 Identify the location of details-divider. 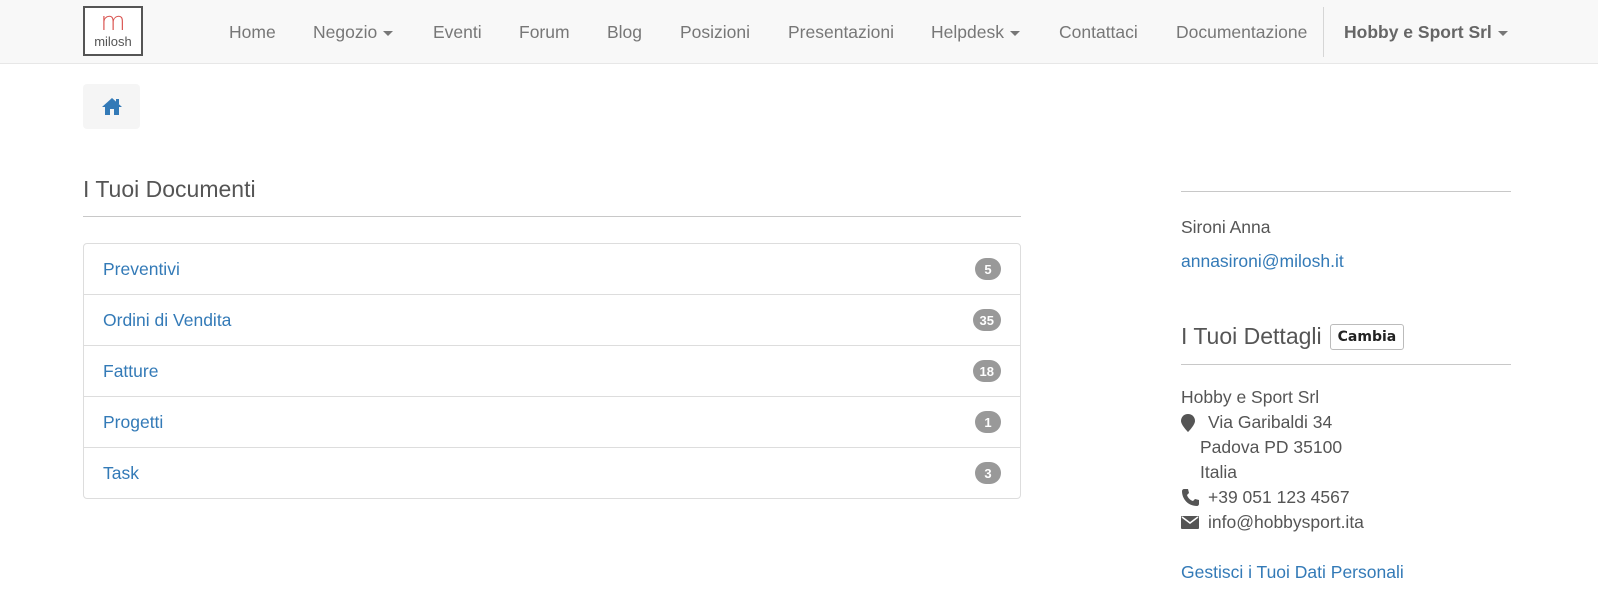
(1346, 364).